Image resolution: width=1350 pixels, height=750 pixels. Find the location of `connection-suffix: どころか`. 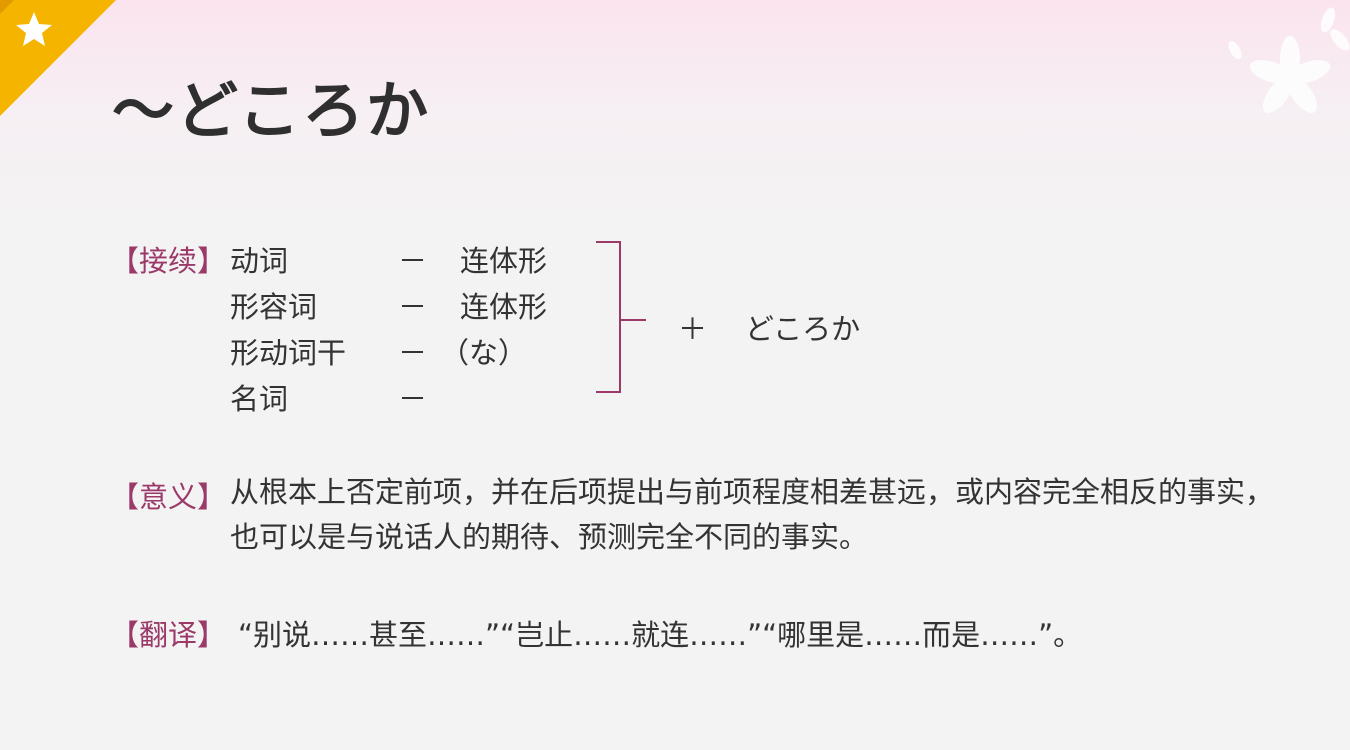

connection-suffix: どころか is located at coordinates (803, 329).